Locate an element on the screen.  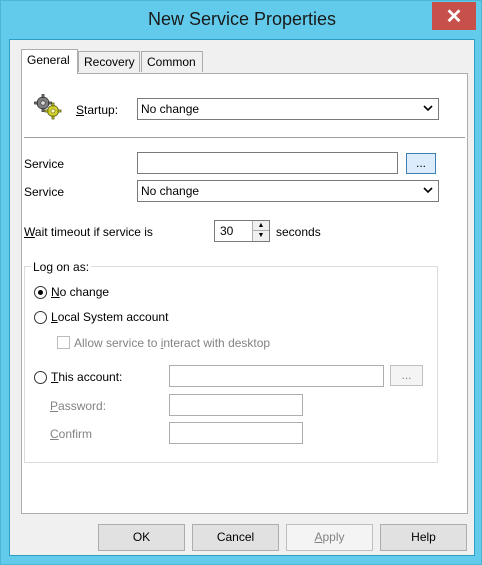
cancel-label: Cancel is located at coordinates (235, 537).